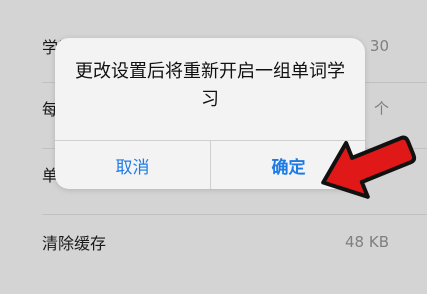 The width and height of the screenshot is (427, 294). I want to click on dialog-message: 更改设置后将重新开启一组单词学习, so click(210, 85).